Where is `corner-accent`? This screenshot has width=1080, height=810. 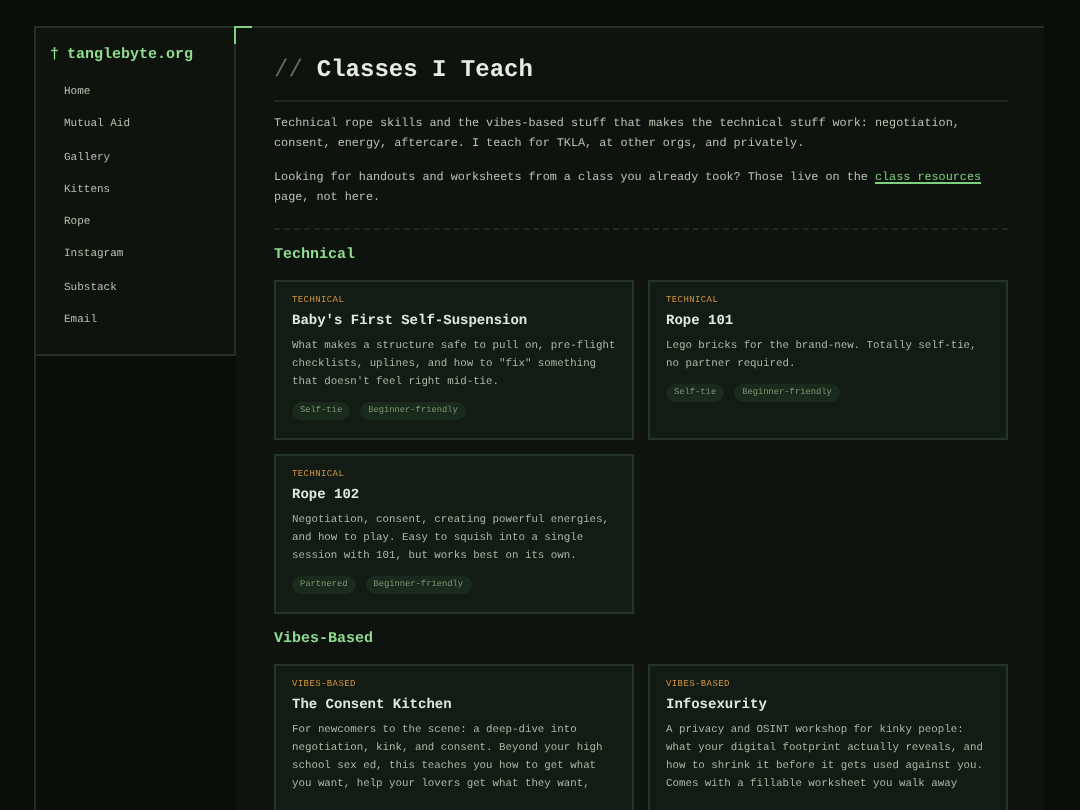
corner-accent is located at coordinates (243, 35).